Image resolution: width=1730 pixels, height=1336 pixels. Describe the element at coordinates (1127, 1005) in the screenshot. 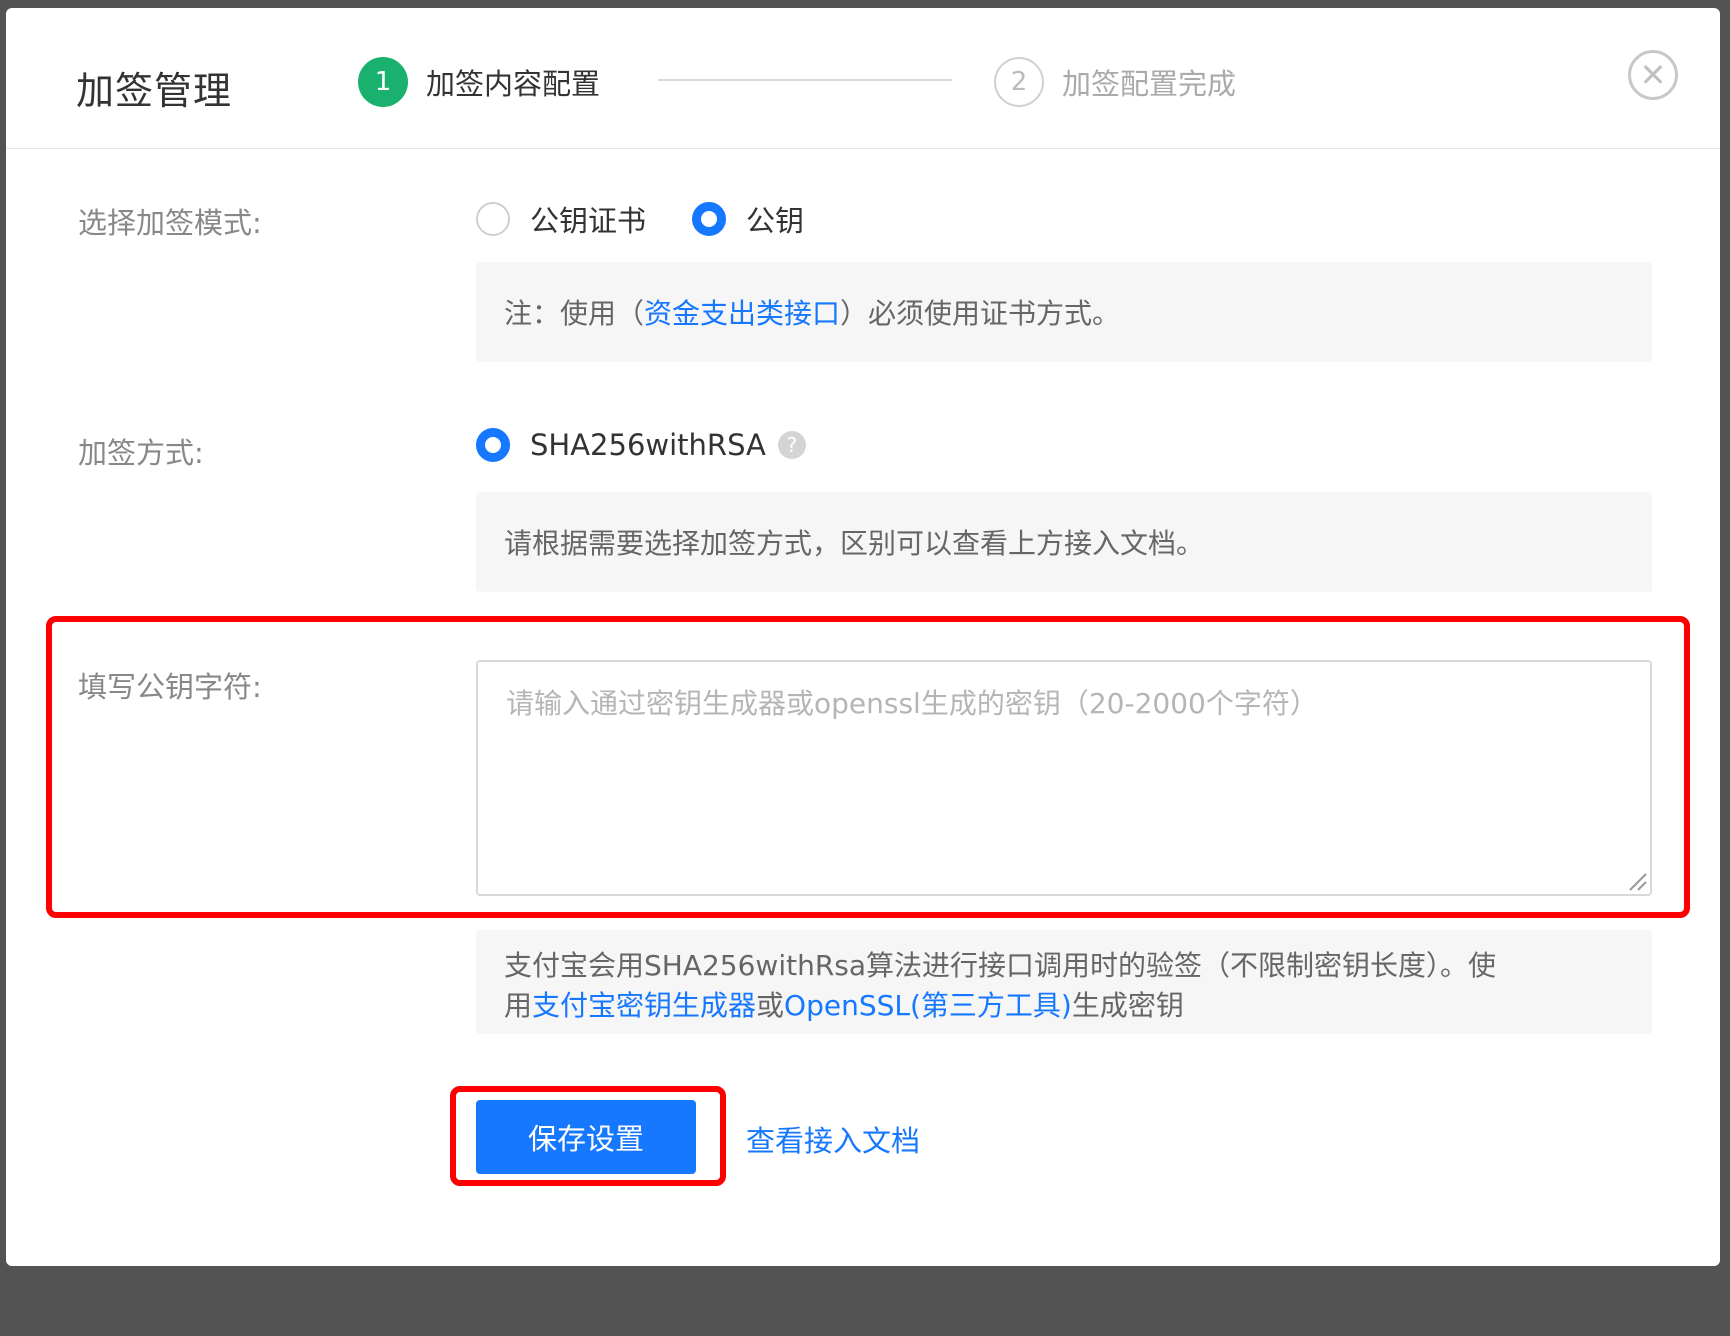

I see `info-line2-suffix: 生成密钥` at that location.